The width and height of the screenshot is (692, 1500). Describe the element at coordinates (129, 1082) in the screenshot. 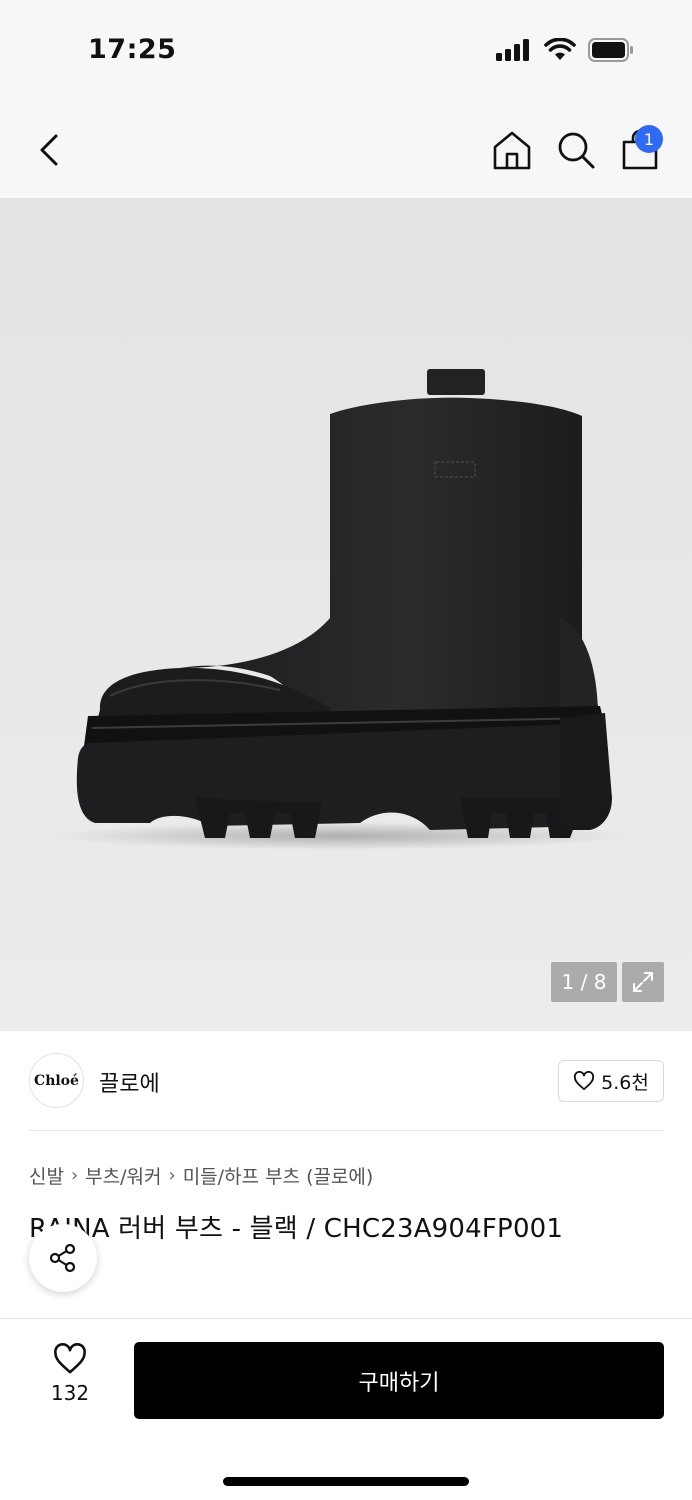

I see `brand-name: 끌로에` at that location.